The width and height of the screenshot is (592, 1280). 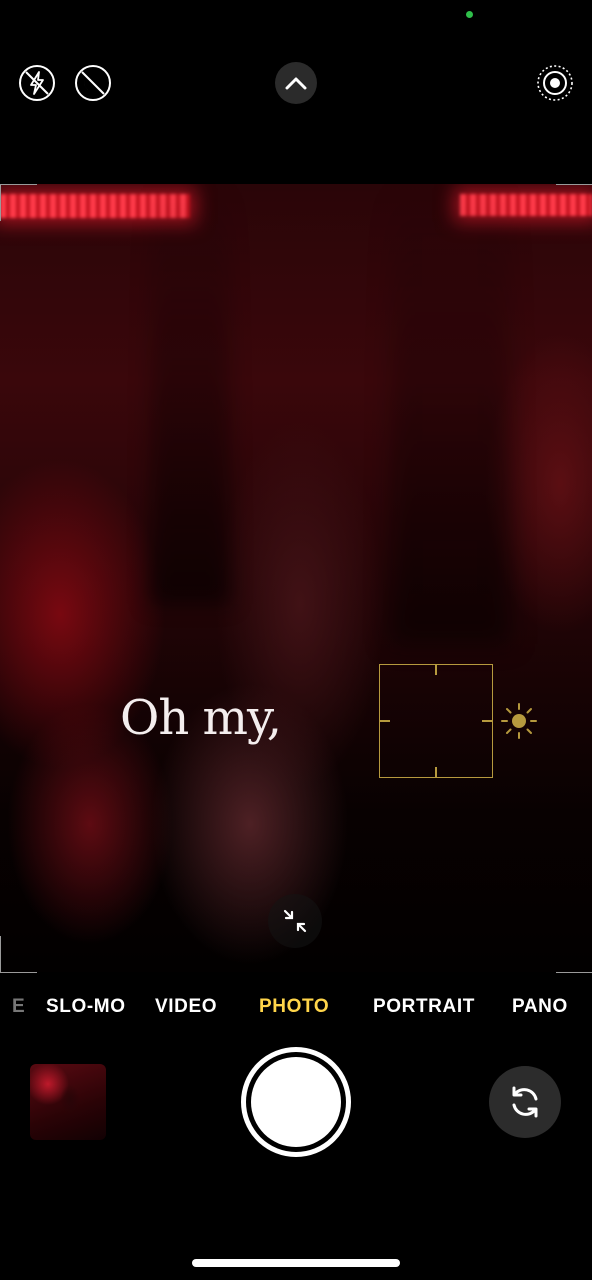 I want to click on mode-selector: E SLO-MO VIDEO PHOTO PORTRAIT PANO, so click(x=296, y=1011).